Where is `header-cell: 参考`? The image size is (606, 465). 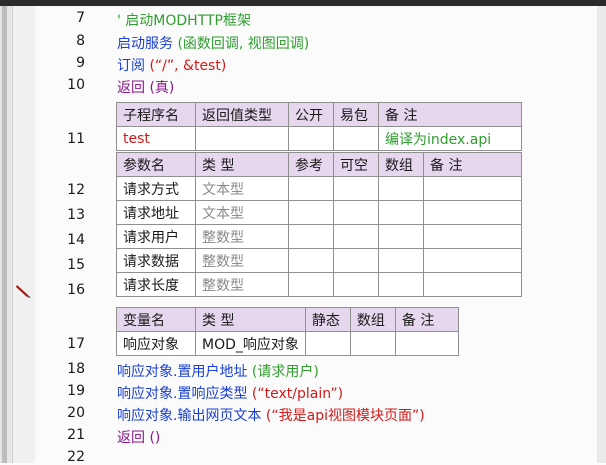
header-cell: 参考 is located at coordinates (311, 164).